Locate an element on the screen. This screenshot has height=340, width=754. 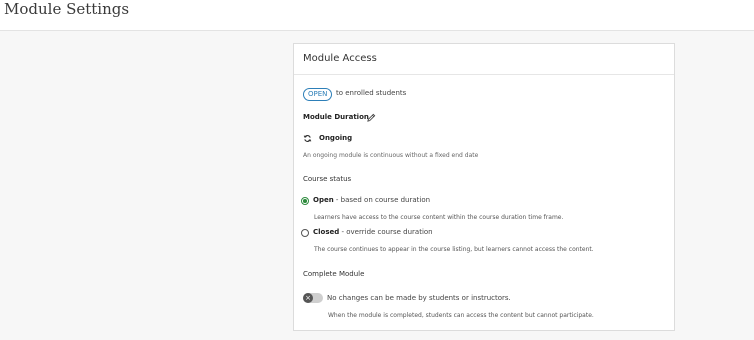
access-status-badge: OPEN is located at coordinates (318, 94).